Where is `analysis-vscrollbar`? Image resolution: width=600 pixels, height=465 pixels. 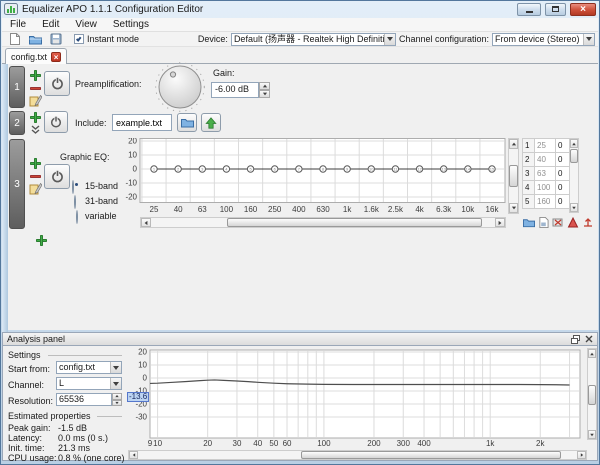
analysis-vscrollbar is located at coordinates (592, 394).